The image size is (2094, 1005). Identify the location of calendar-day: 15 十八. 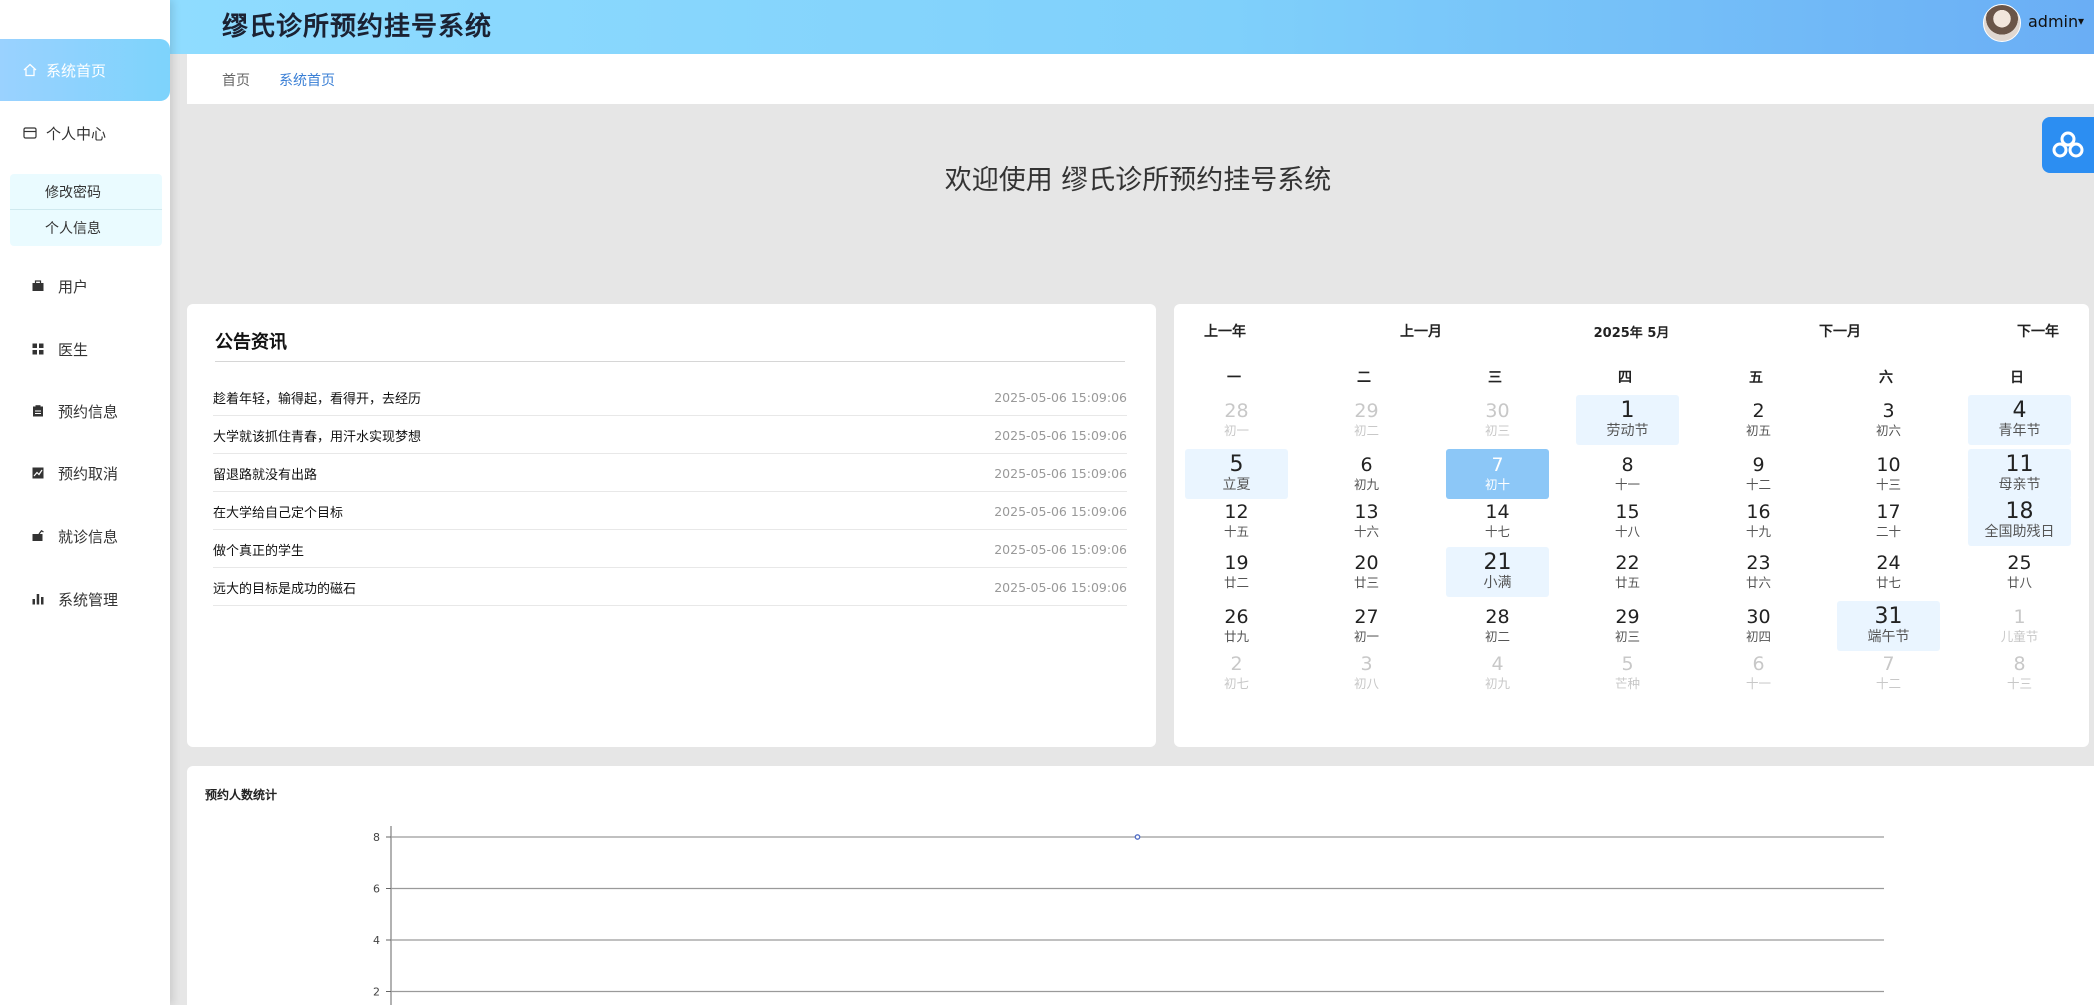
(1627, 521).